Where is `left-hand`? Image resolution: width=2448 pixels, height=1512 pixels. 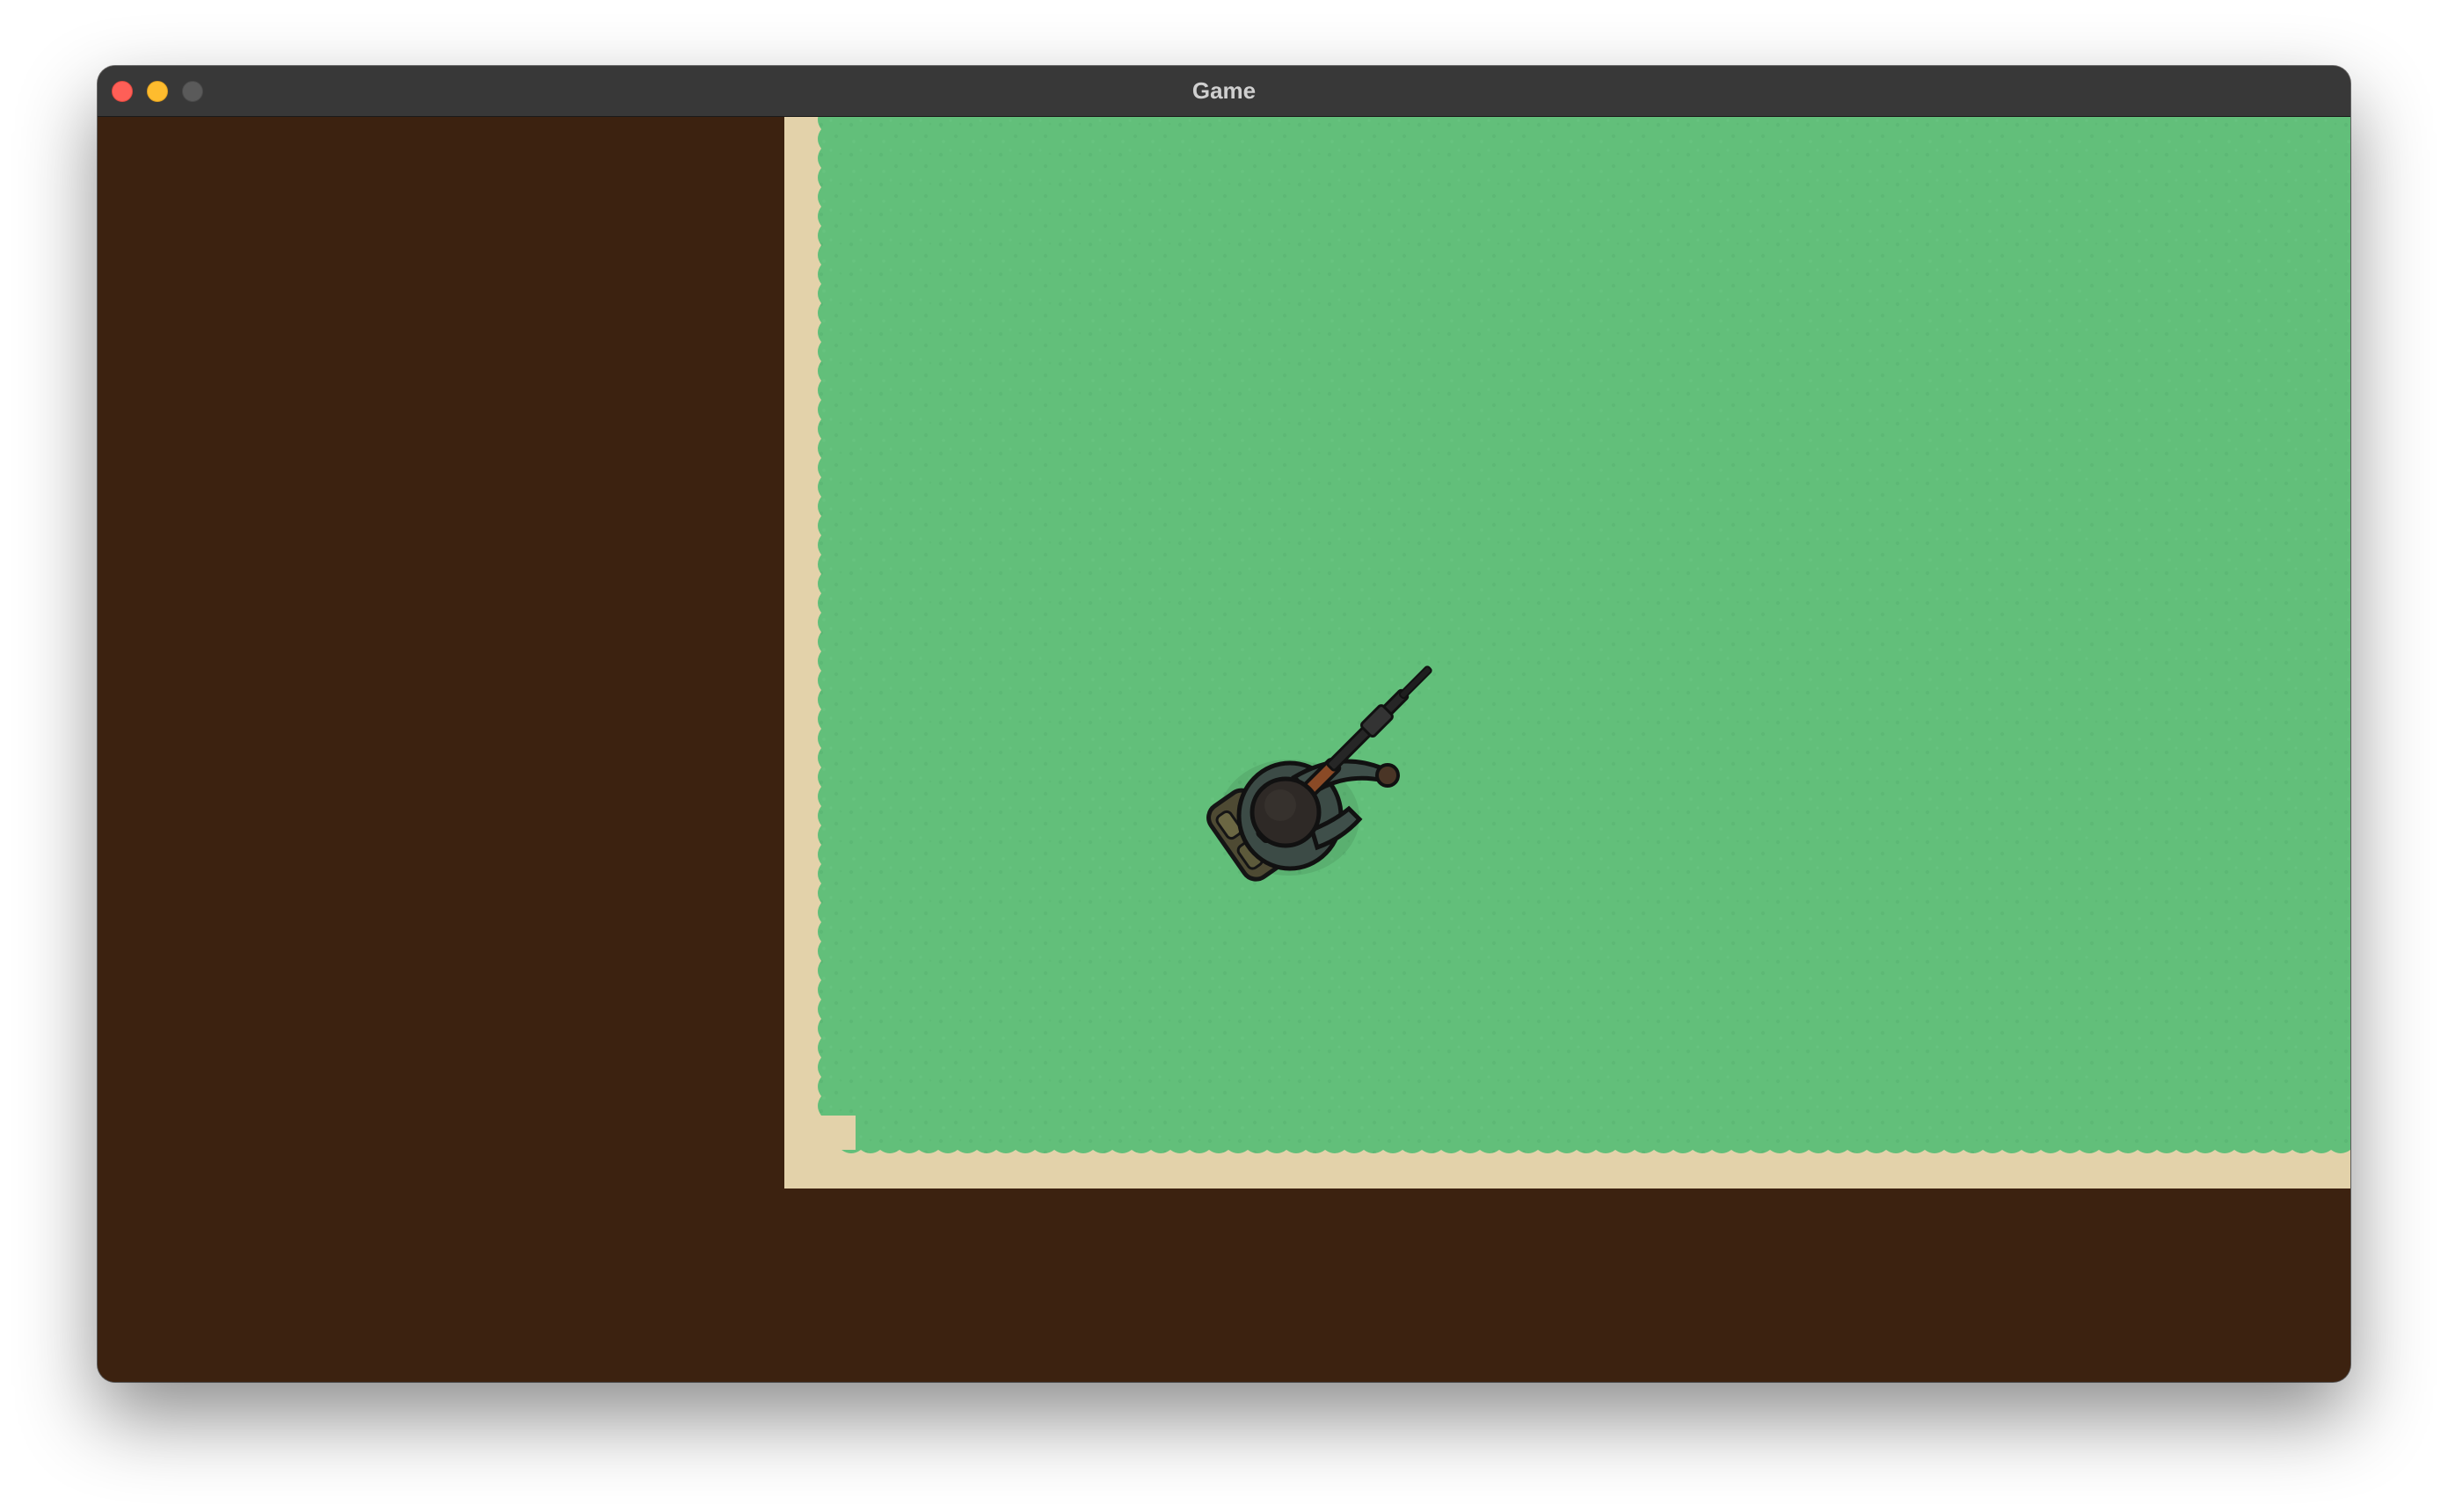
left-hand is located at coordinates (1387, 776).